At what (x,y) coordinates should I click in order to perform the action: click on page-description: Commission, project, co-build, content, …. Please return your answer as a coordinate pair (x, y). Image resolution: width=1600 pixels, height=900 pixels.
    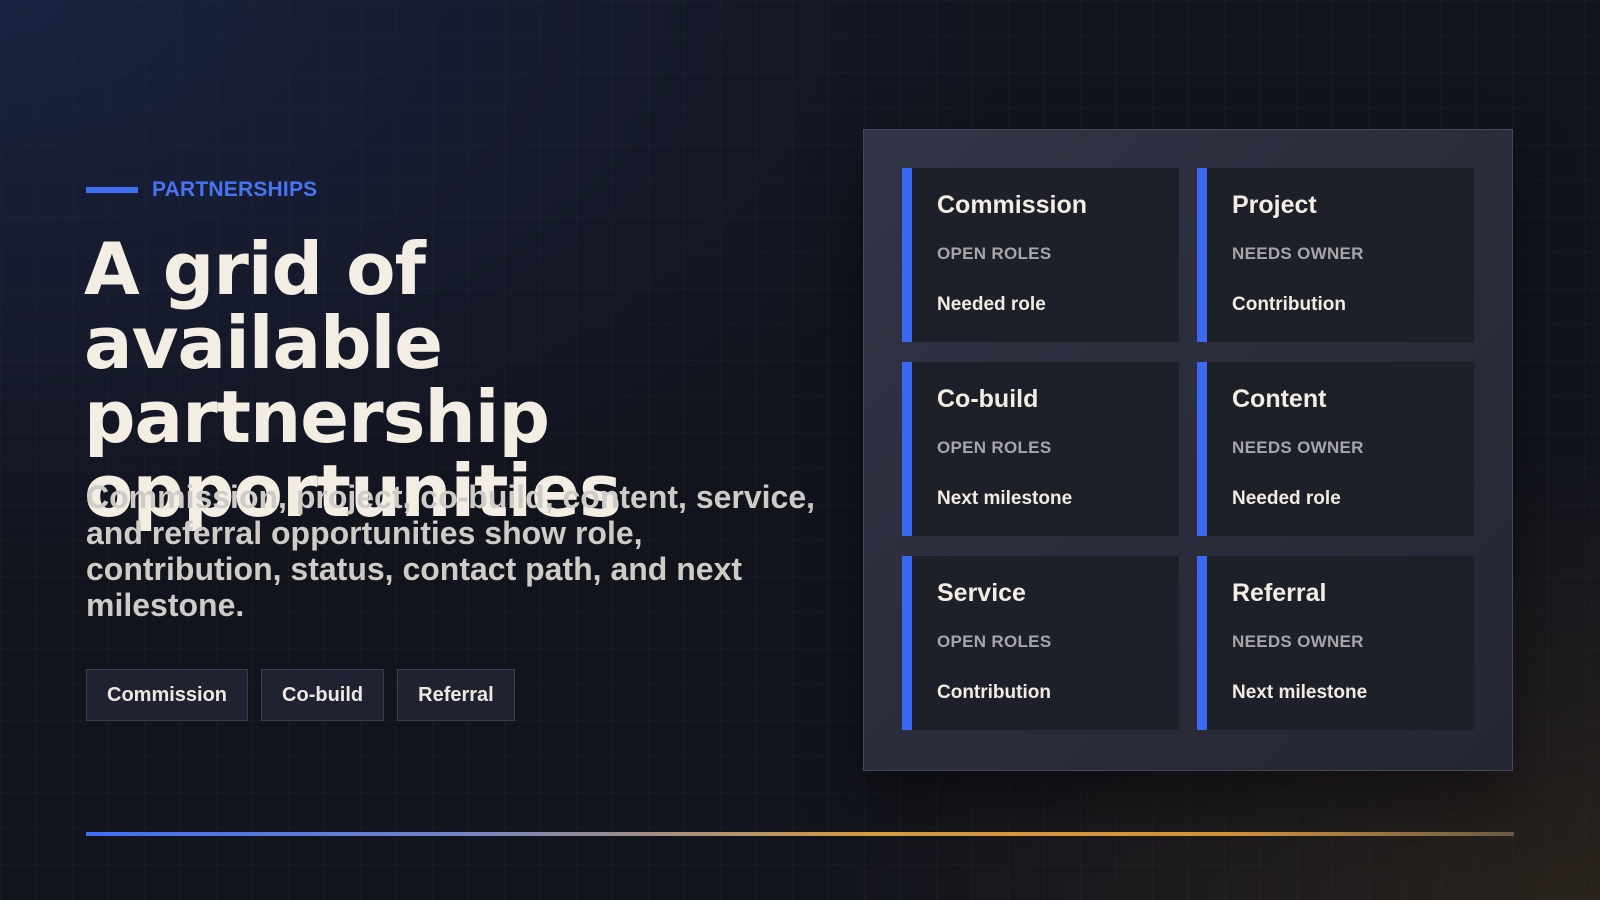
    Looking at the image, I should click on (451, 551).